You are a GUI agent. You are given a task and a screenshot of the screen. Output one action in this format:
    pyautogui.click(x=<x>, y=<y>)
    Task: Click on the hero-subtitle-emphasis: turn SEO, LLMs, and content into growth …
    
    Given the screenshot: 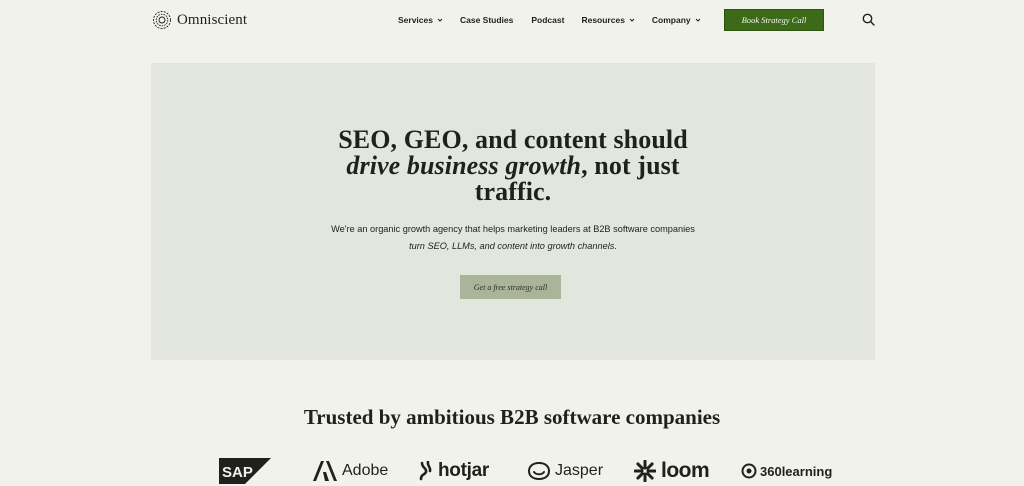 What is the action you would take?
    pyautogui.click(x=513, y=246)
    